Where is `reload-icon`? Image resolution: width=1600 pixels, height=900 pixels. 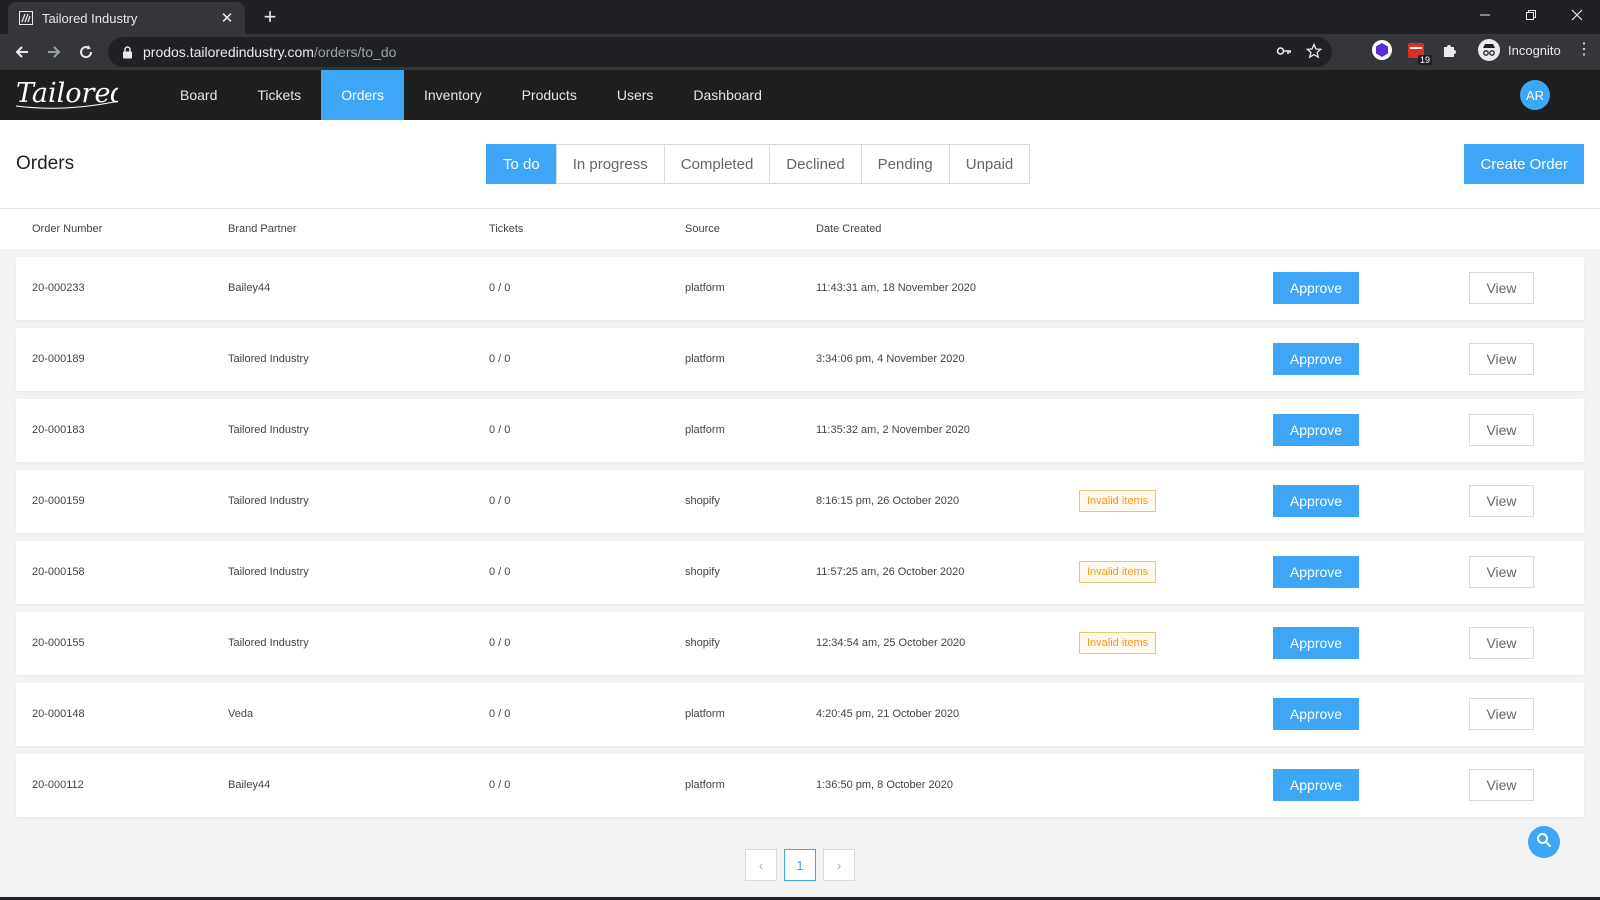 reload-icon is located at coordinates (86, 52).